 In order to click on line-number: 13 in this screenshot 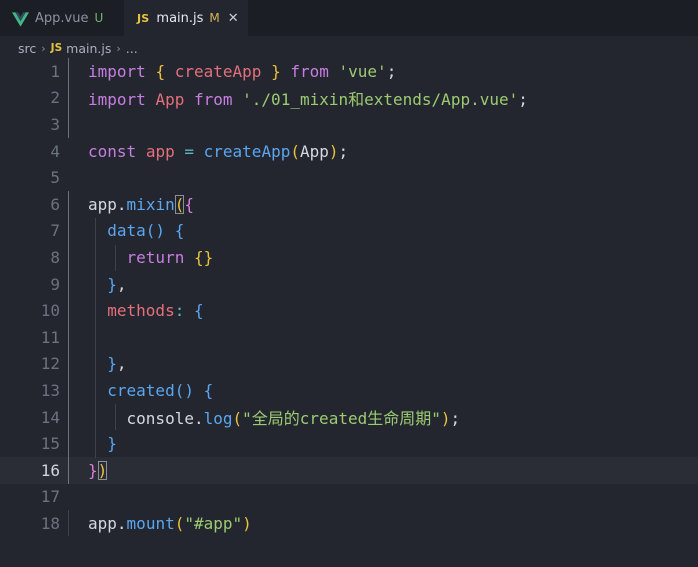, I will do `click(50, 390)`.